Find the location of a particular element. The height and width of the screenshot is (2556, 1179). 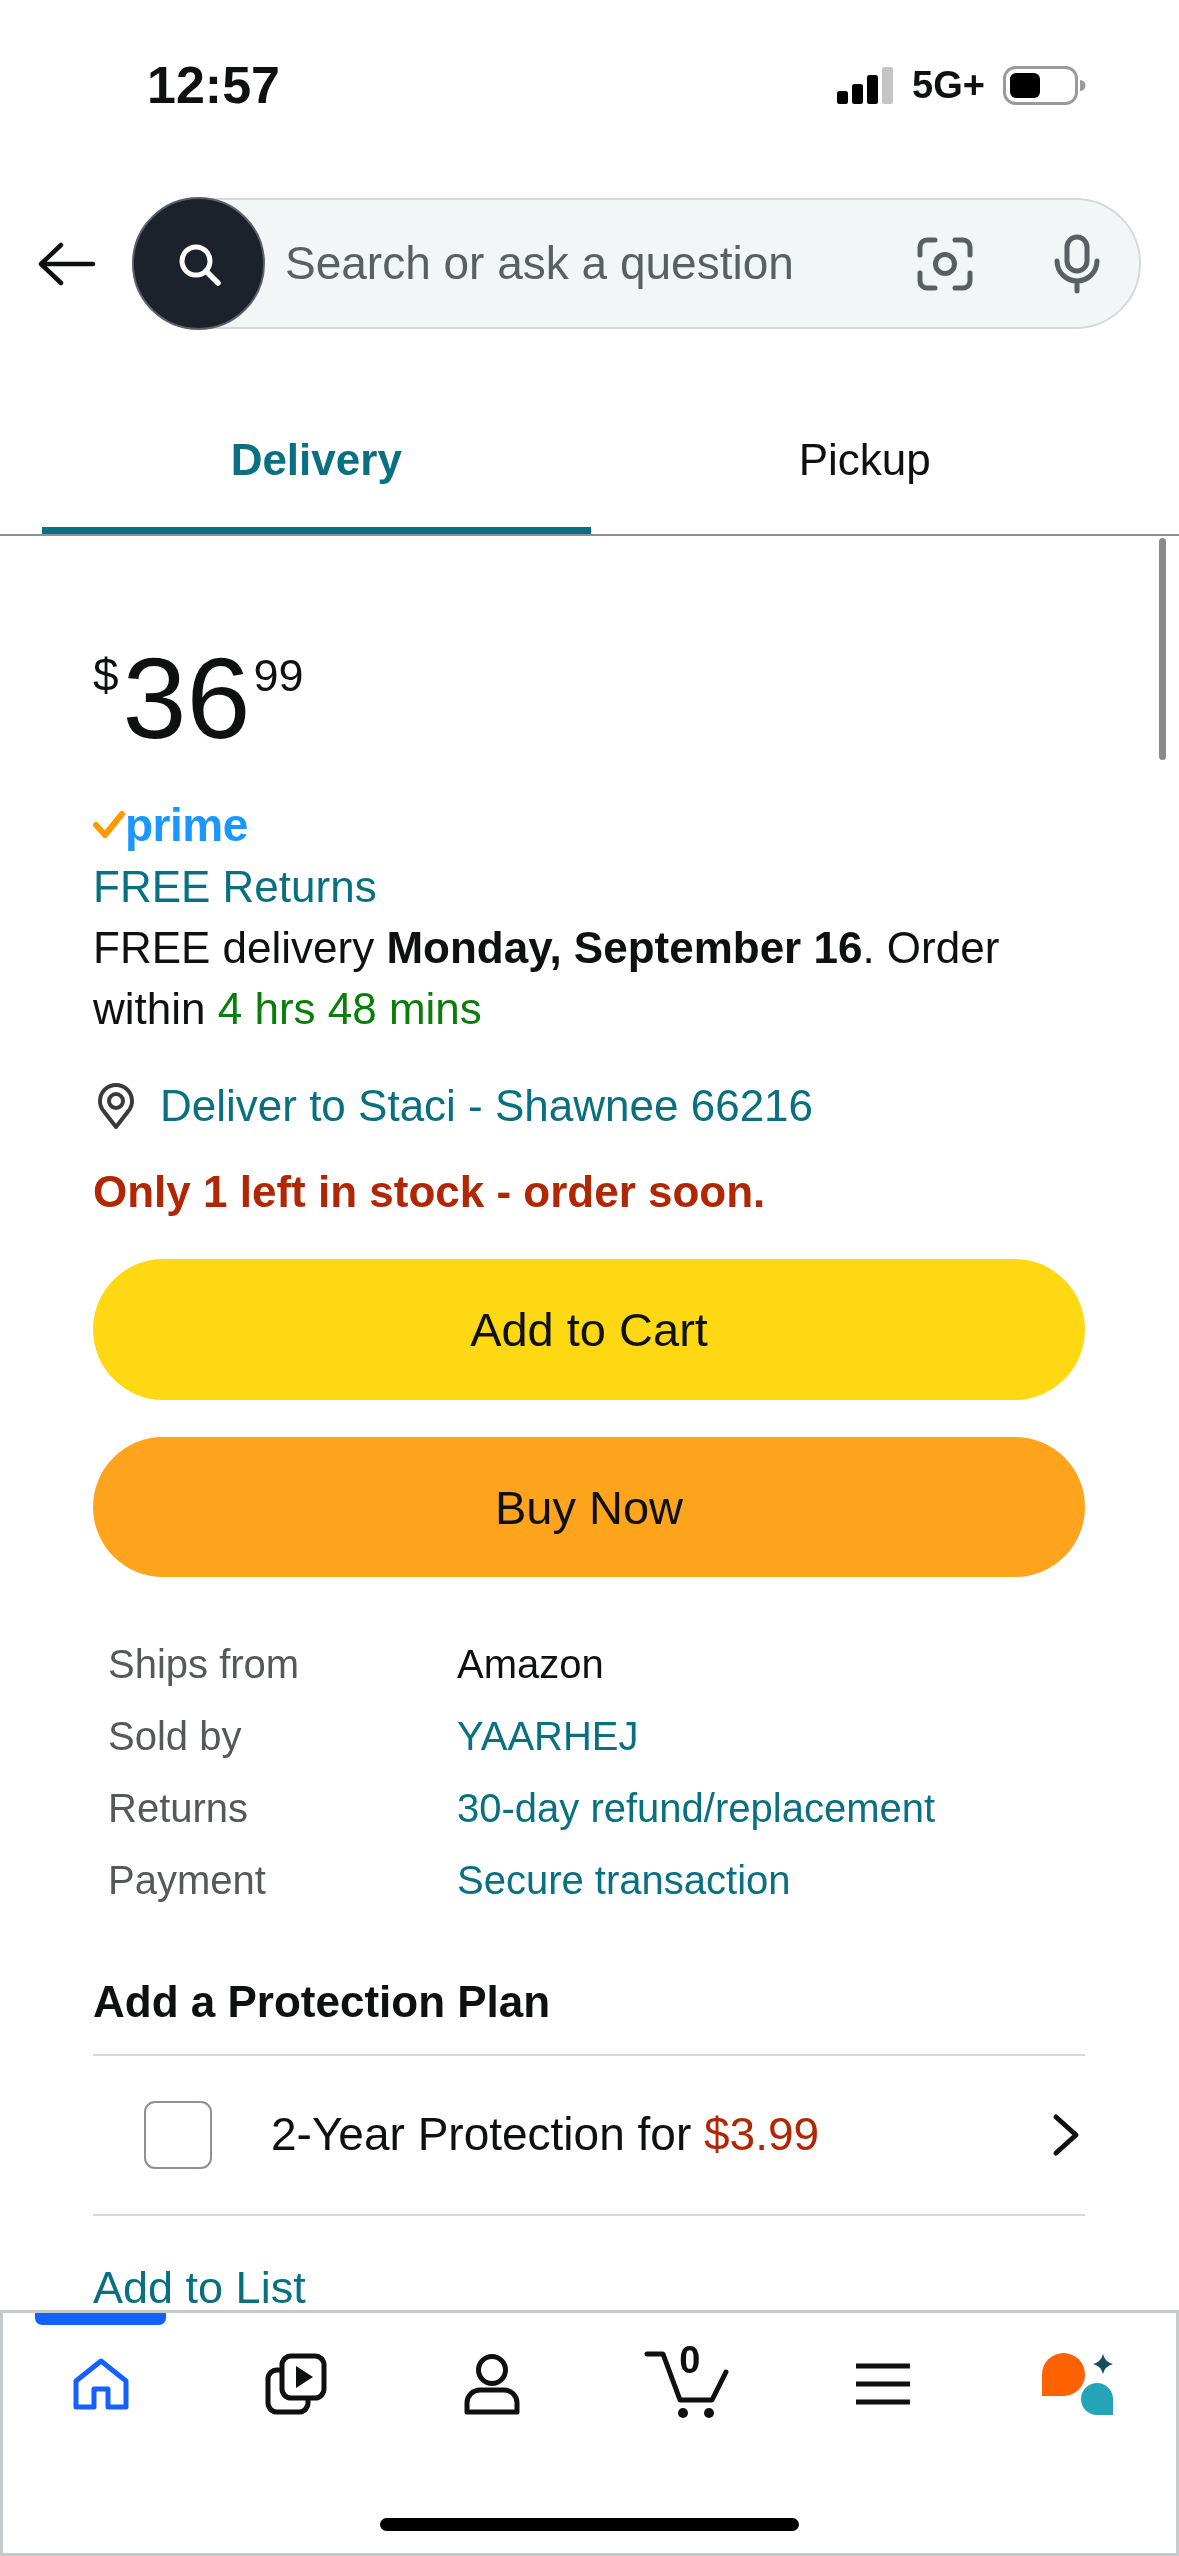

stock-warning: Only 1 left in stock - order soon. is located at coordinates (429, 1192).